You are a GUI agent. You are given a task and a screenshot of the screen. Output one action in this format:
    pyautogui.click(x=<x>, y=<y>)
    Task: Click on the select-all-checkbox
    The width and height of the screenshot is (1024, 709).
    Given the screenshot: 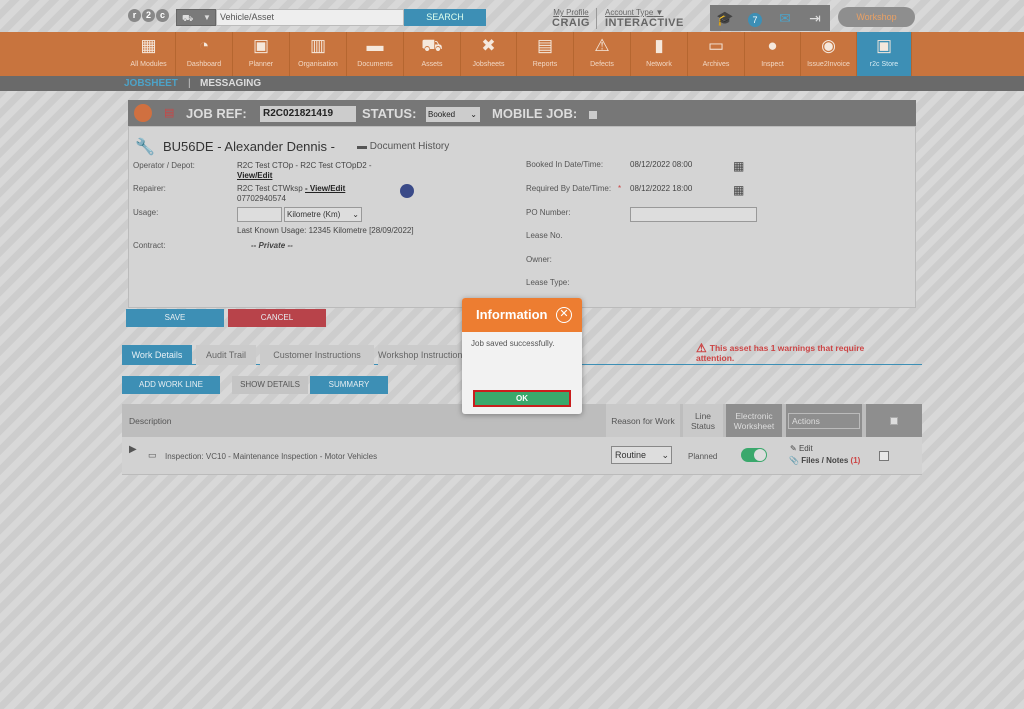 What is the action you would take?
    pyautogui.click(x=894, y=420)
    